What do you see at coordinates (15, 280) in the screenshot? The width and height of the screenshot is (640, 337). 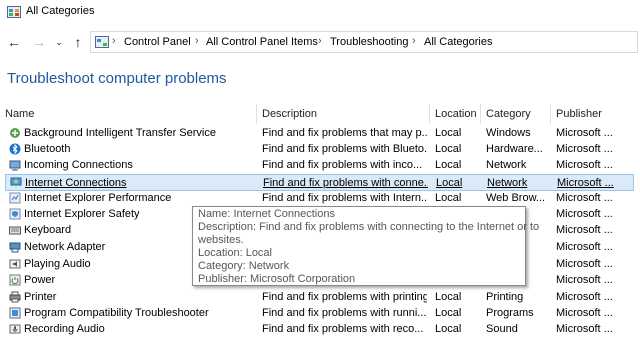 I see `power-icon` at bounding box center [15, 280].